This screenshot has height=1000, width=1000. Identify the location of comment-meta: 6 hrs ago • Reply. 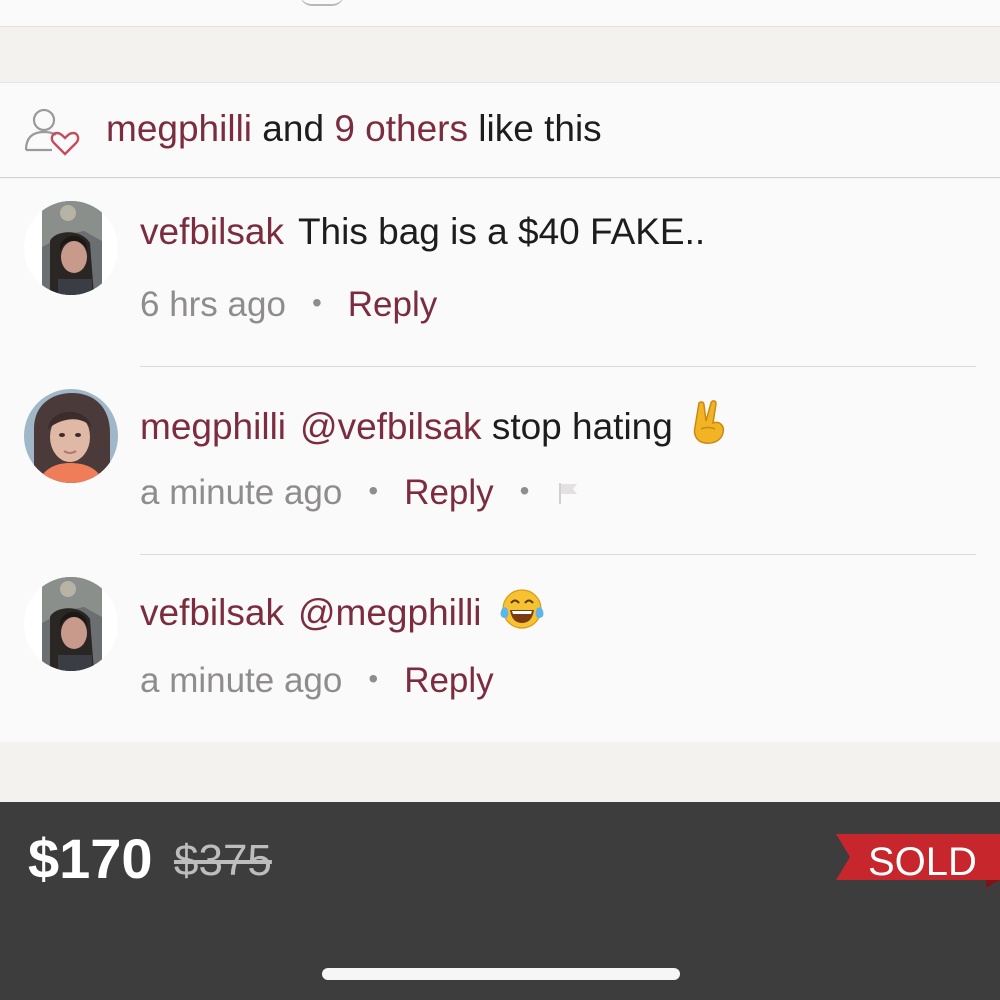
(288, 305).